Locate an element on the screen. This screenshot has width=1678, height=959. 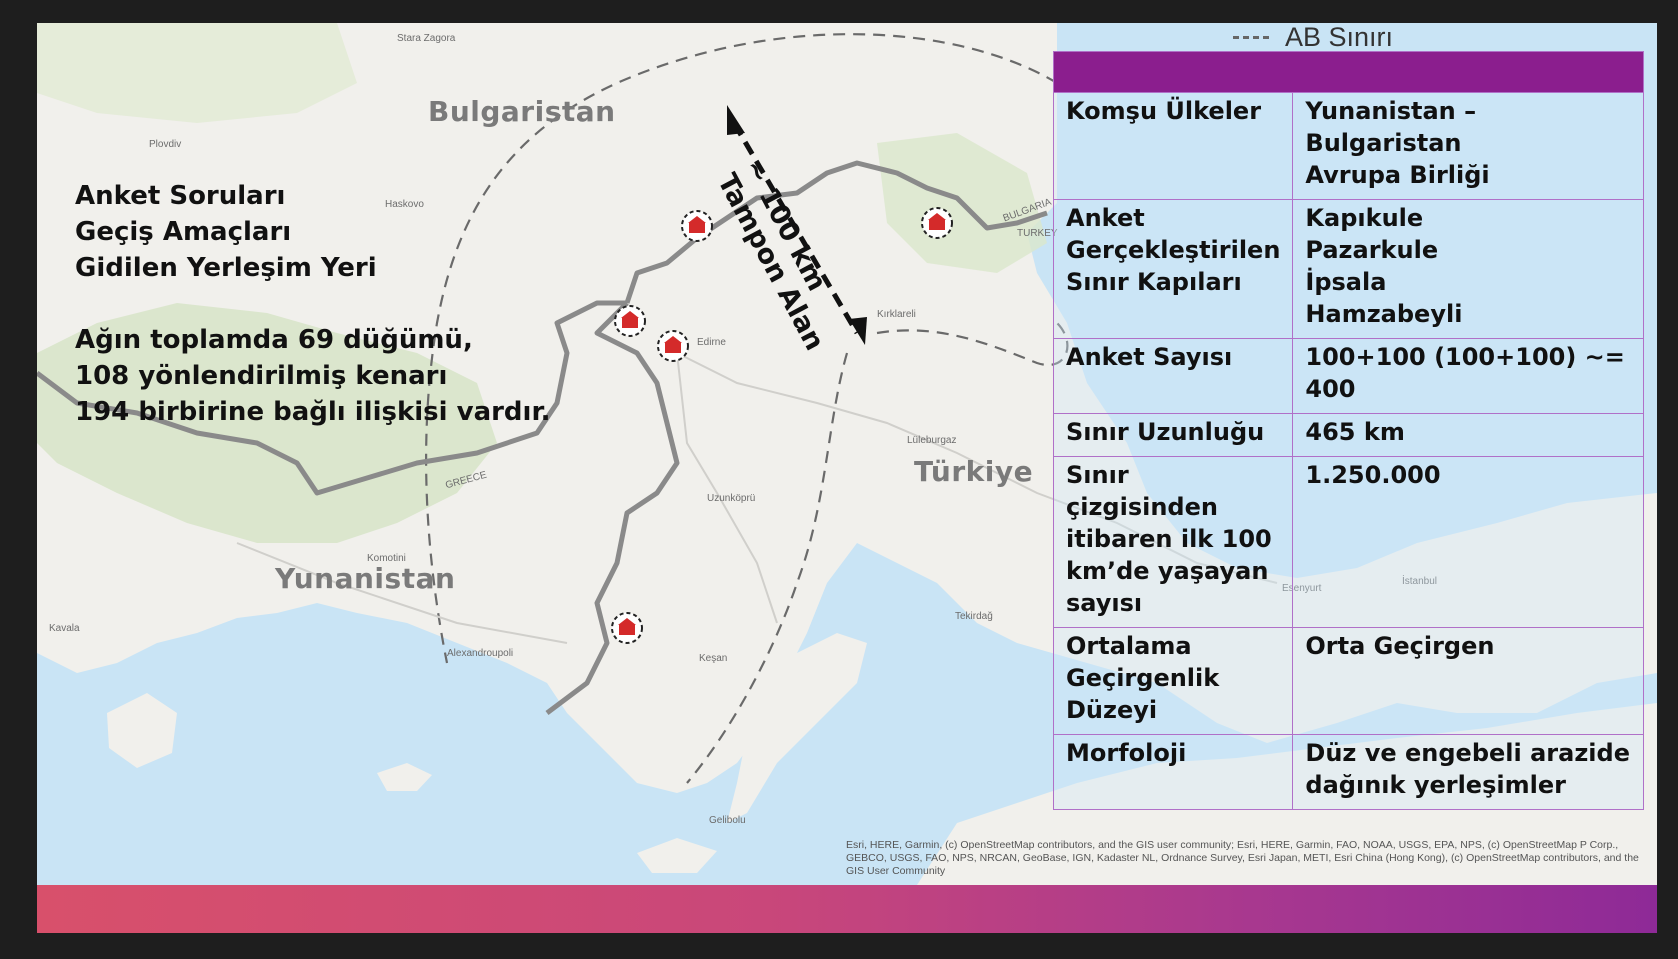
place-label: Plovdiv is located at coordinates (165, 144).